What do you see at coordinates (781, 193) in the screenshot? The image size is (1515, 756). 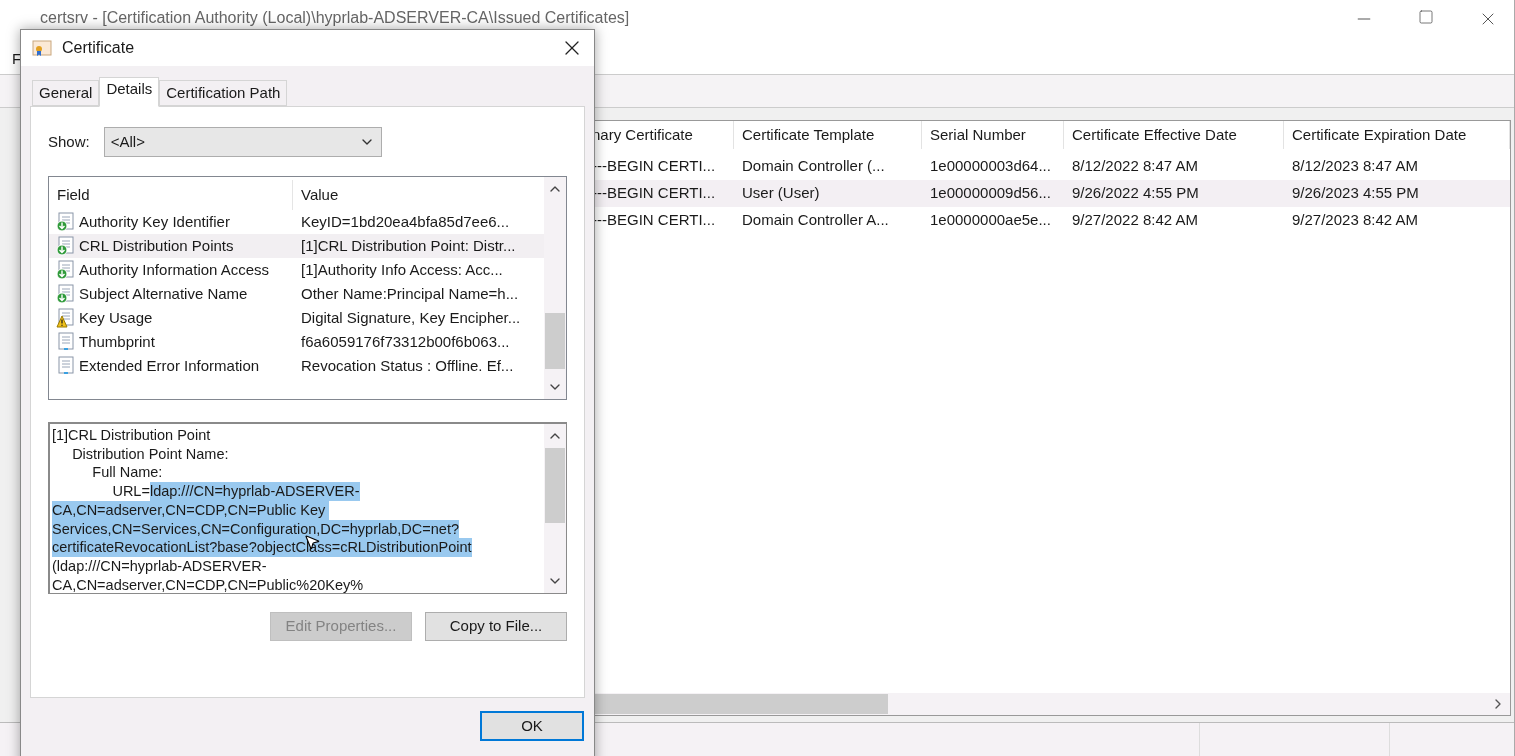 I see `table-cell-text: User (User)` at bounding box center [781, 193].